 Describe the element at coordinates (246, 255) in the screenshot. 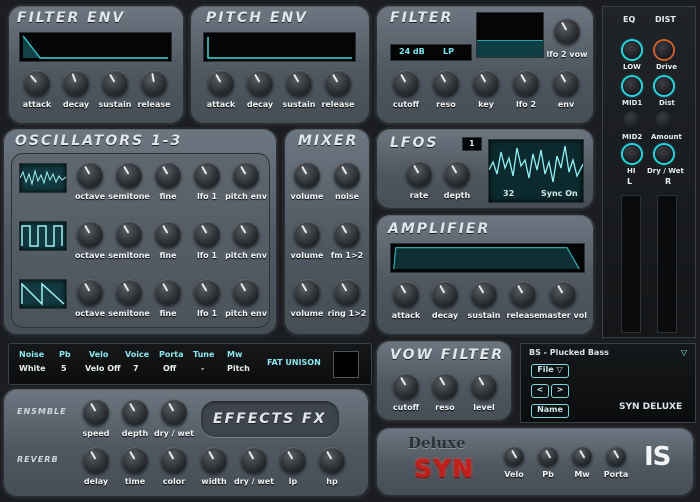

I see `osc2-pitch-env-label: pitch env` at that location.